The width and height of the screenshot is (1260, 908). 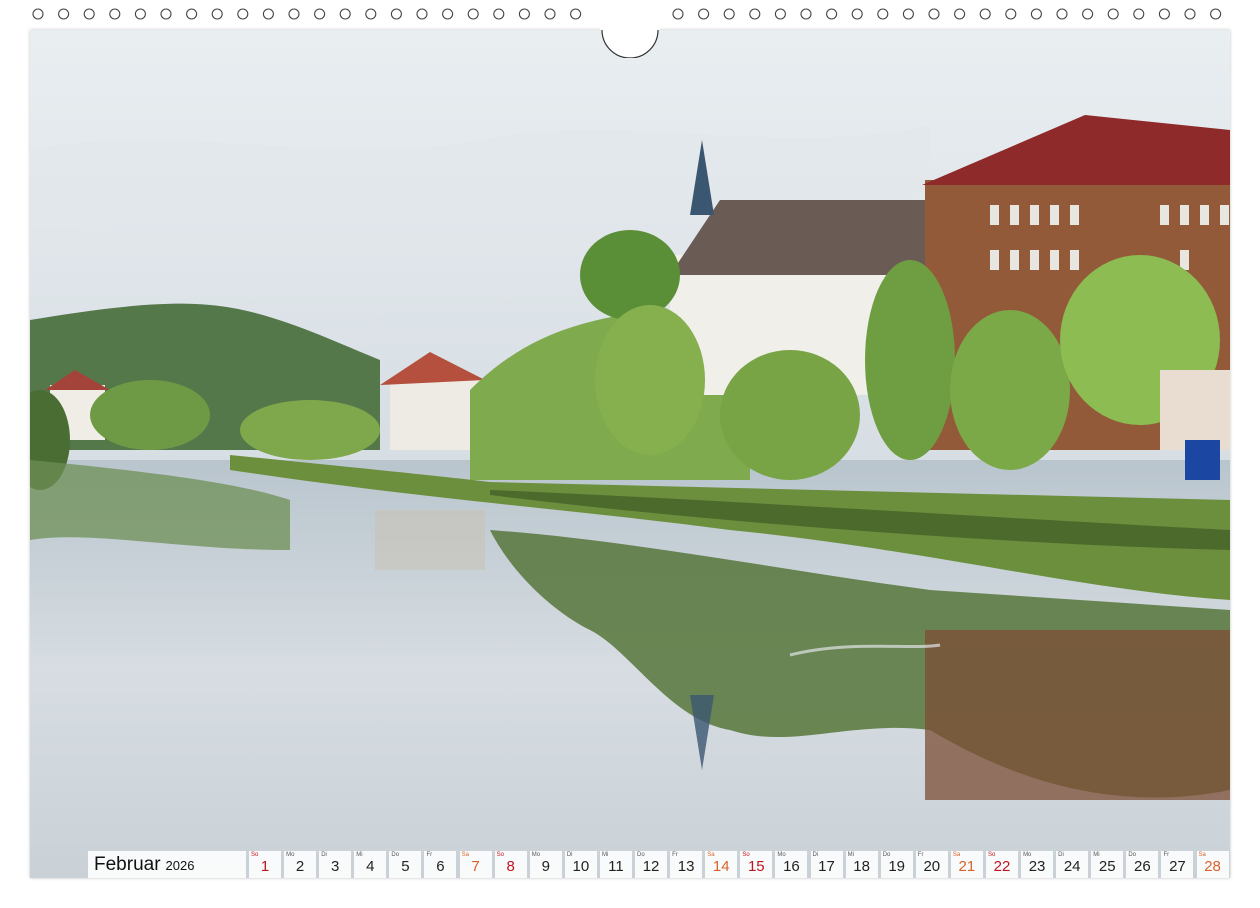 I want to click on day-number: 26, so click(x=1142, y=866).